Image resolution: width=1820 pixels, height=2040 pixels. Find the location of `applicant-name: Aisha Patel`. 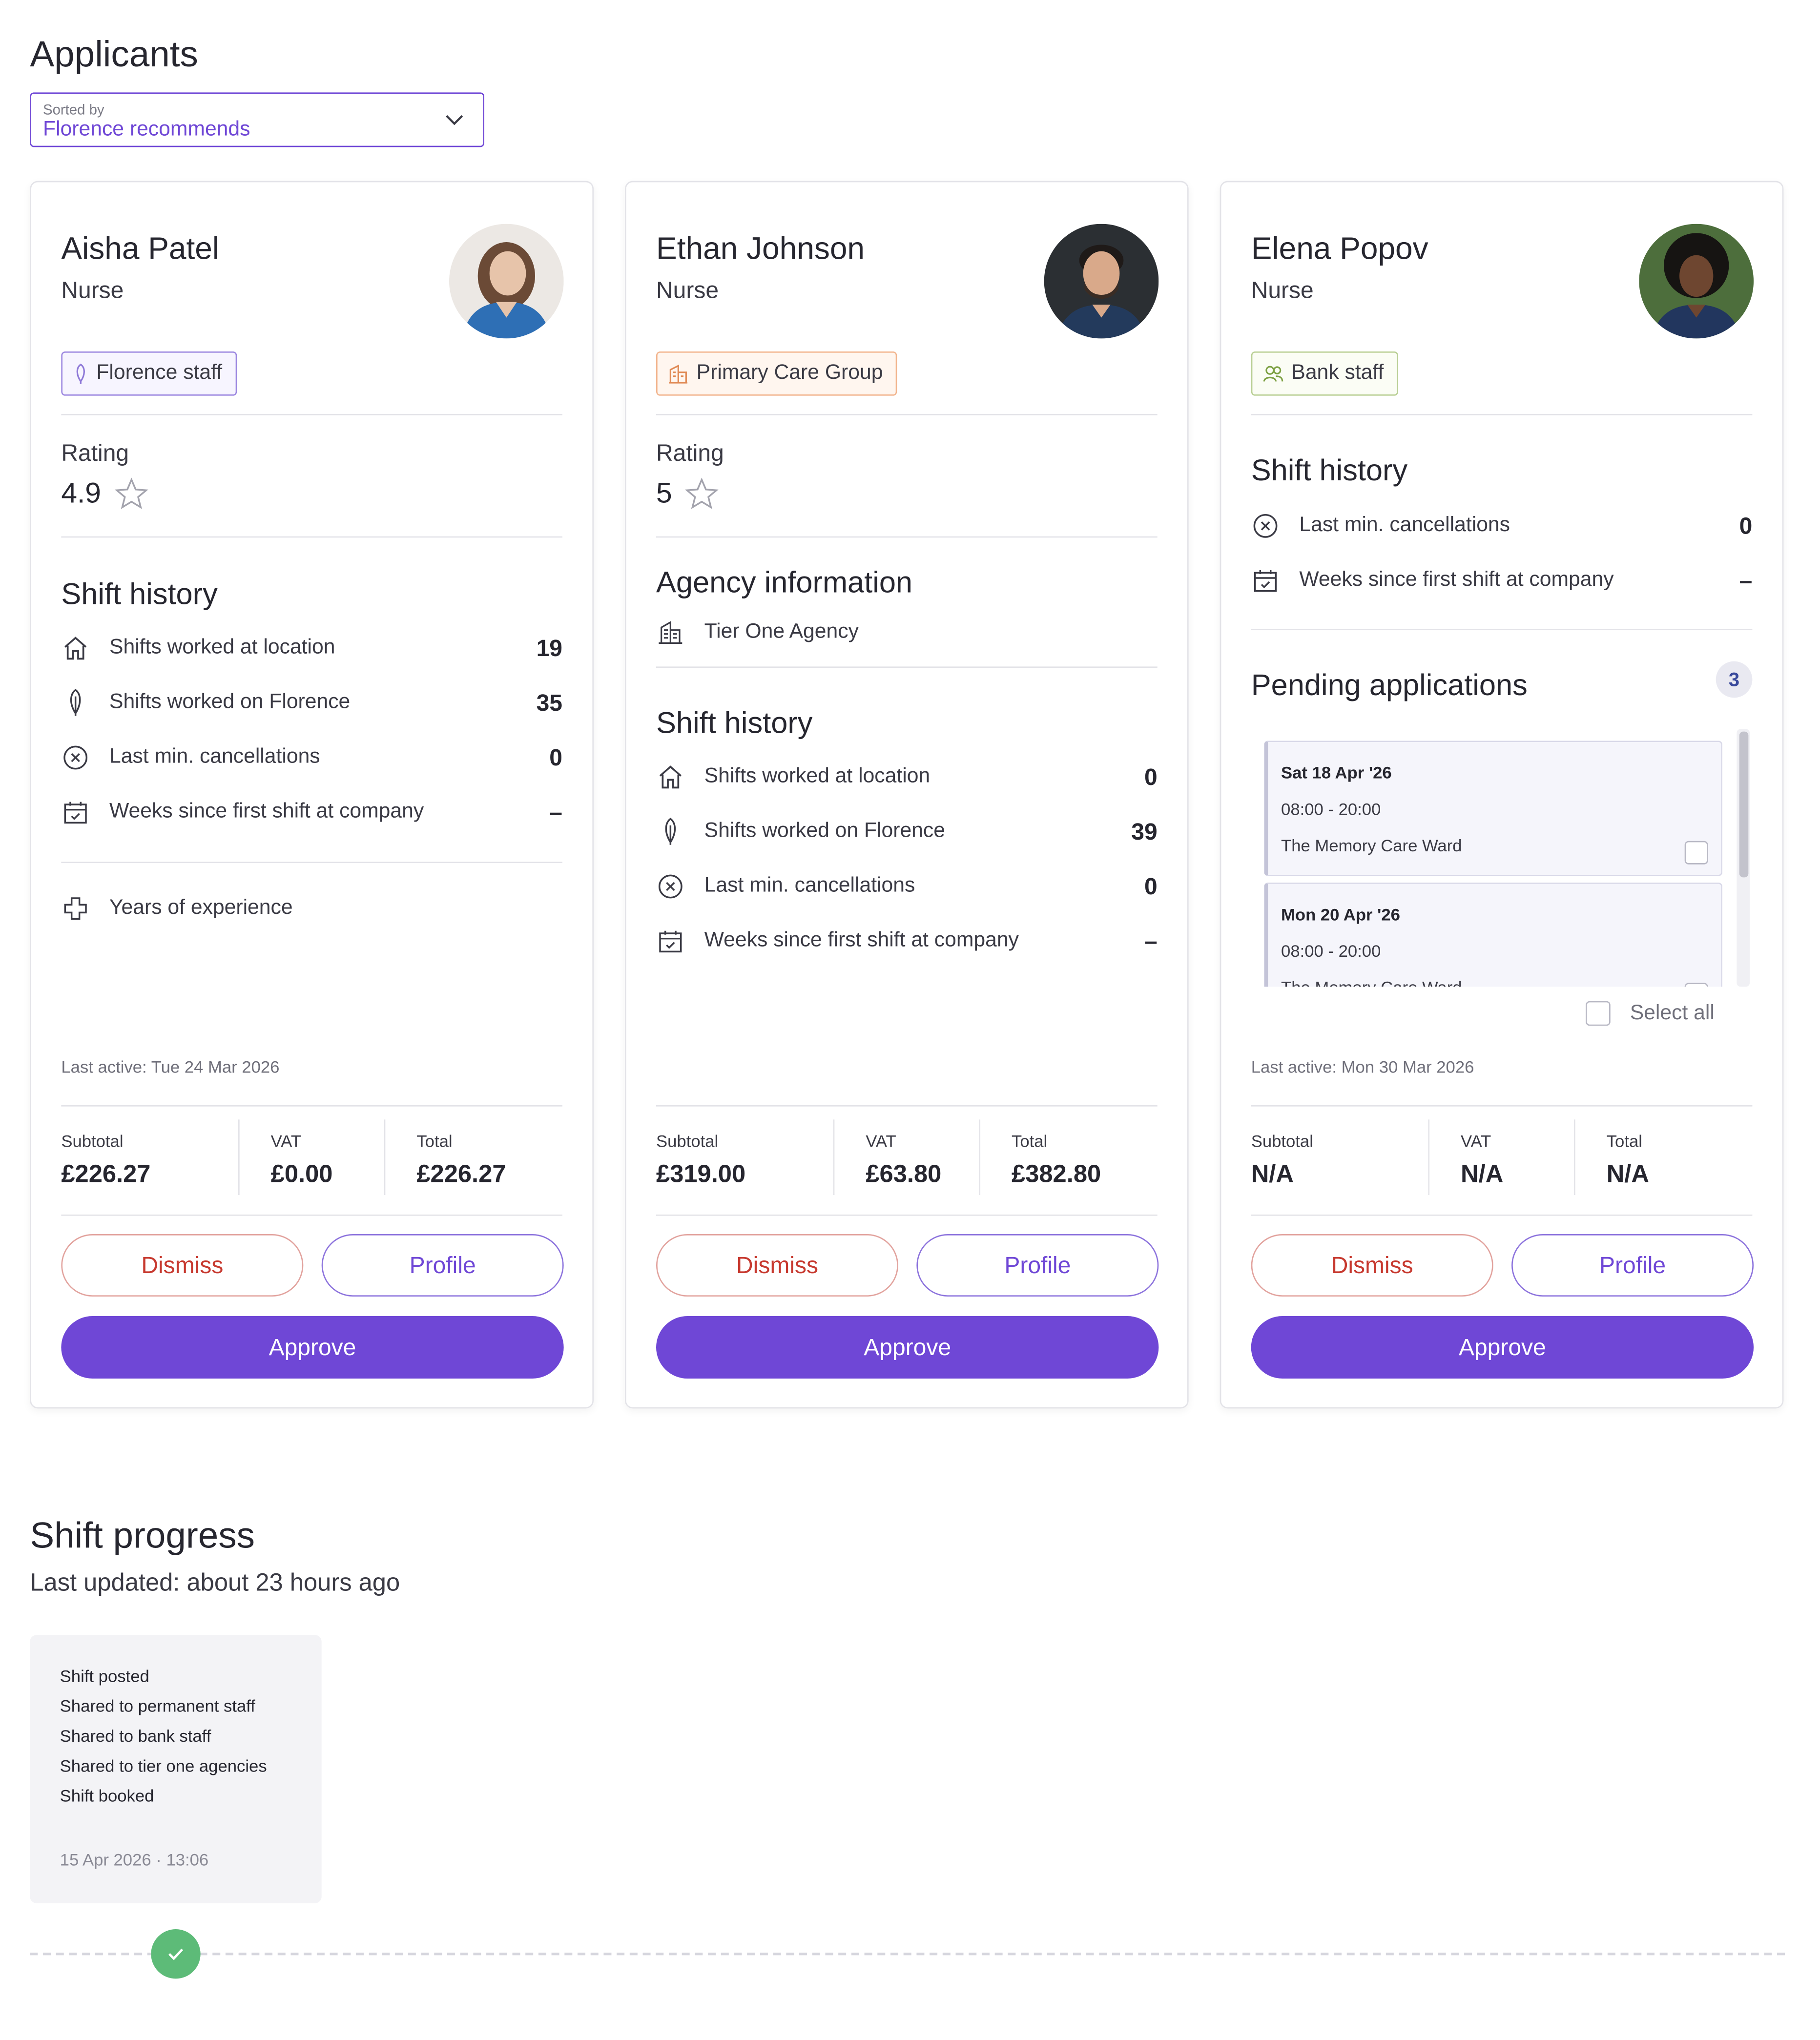

applicant-name: Aisha Patel is located at coordinates (140, 249).